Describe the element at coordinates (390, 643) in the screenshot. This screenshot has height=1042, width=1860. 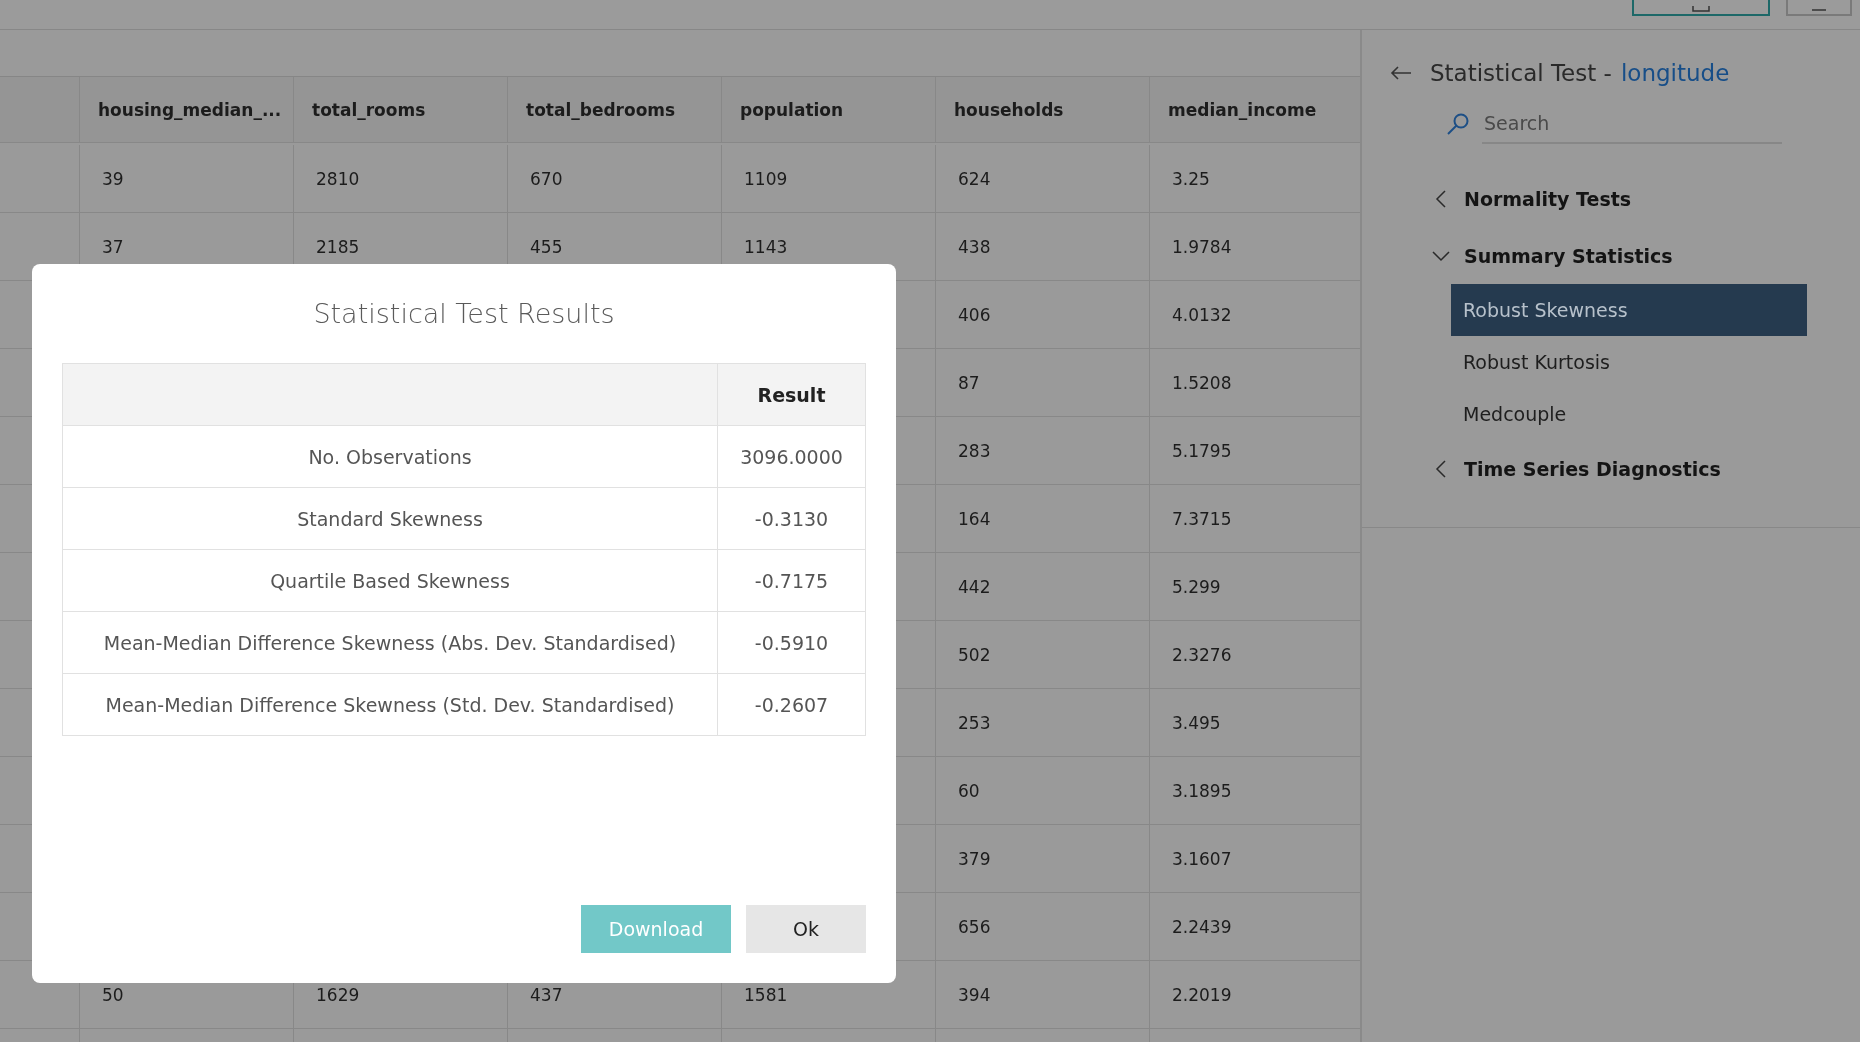
I see `table-cell: Mean-Median Difference Skewness (Abs. Dev. Standardised)` at that location.